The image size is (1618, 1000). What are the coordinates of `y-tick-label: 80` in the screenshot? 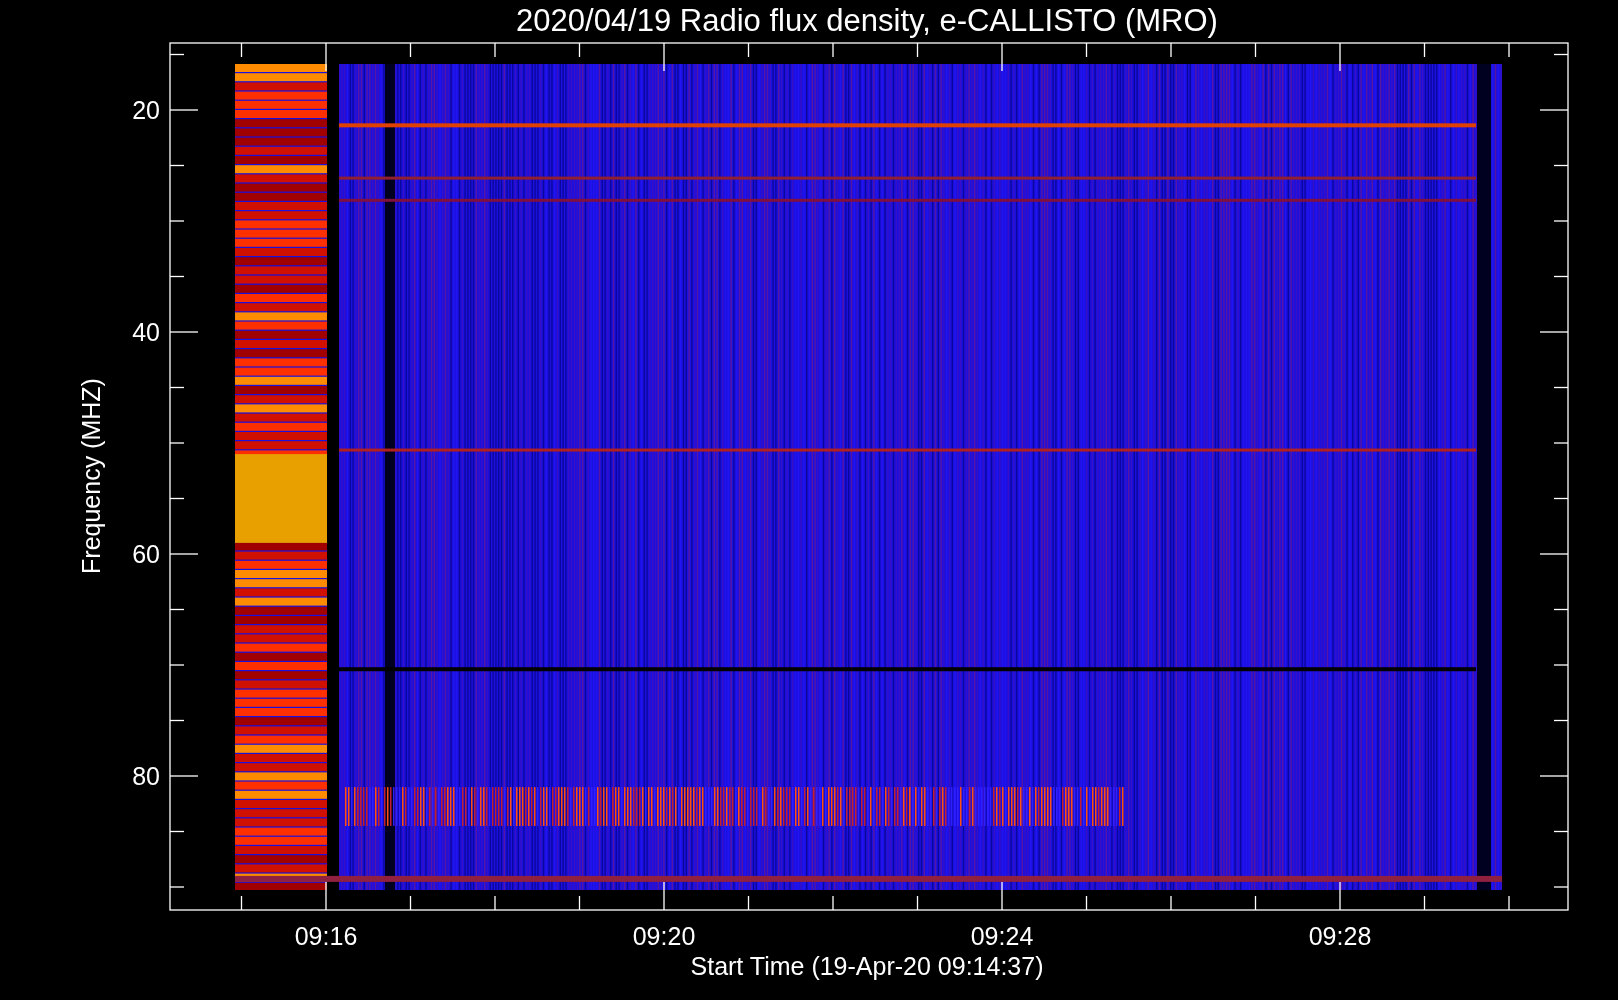 It's located at (146, 776).